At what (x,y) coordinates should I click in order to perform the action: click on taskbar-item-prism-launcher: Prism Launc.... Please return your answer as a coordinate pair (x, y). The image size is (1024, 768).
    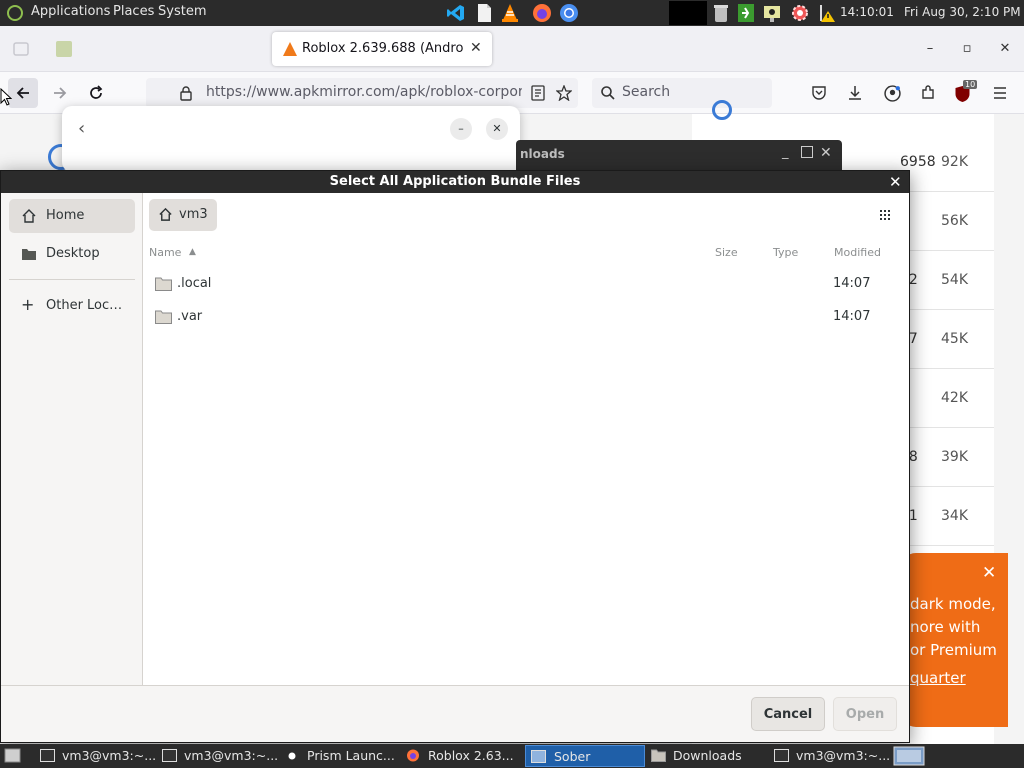
    Looking at the image, I should click on (341, 756).